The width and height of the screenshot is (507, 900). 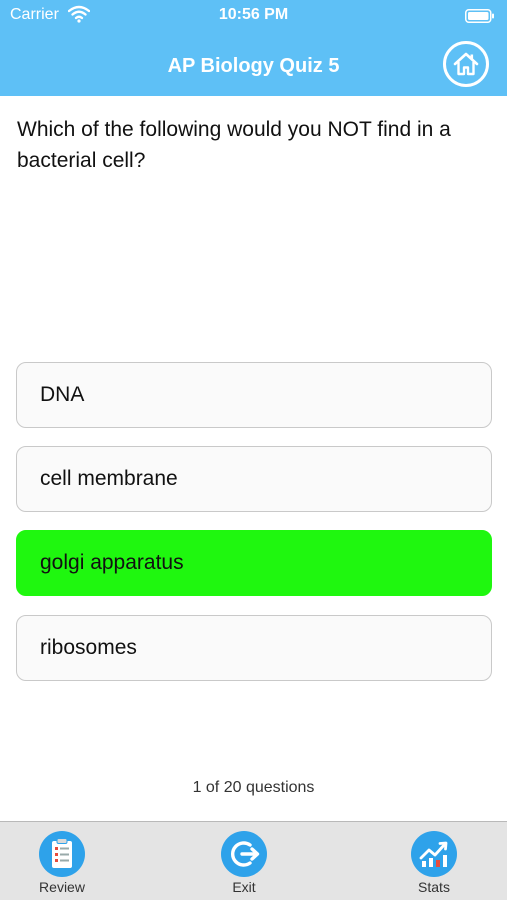 I want to click on home-icon, so click(x=466, y=64).